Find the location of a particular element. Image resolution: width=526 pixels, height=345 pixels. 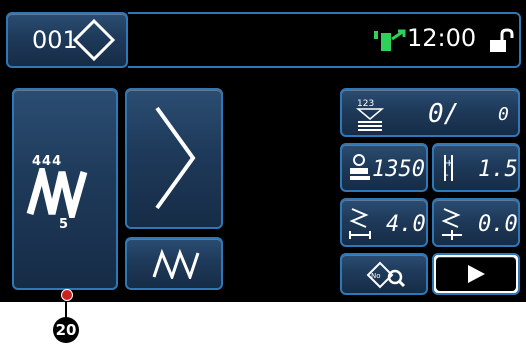

zigzag-type-button is located at coordinates (174, 263).